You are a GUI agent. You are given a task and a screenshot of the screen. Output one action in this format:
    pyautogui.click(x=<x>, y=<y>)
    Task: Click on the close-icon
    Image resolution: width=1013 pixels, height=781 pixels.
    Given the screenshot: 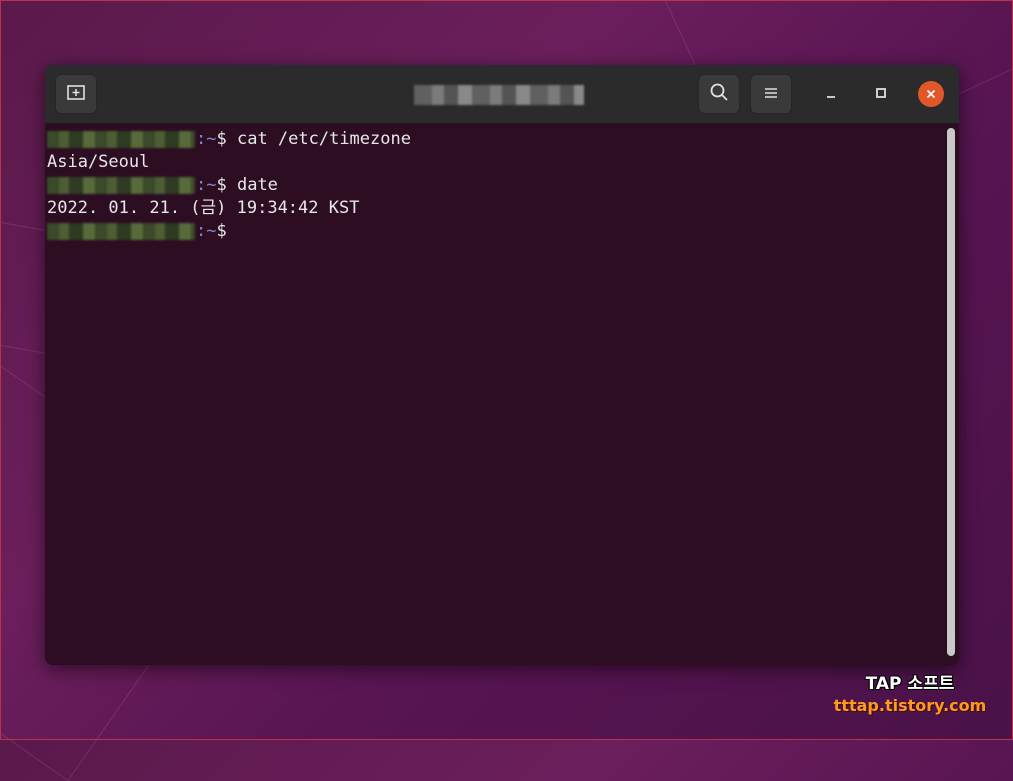 What is the action you would take?
    pyautogui.click(x=931, y=94)
    